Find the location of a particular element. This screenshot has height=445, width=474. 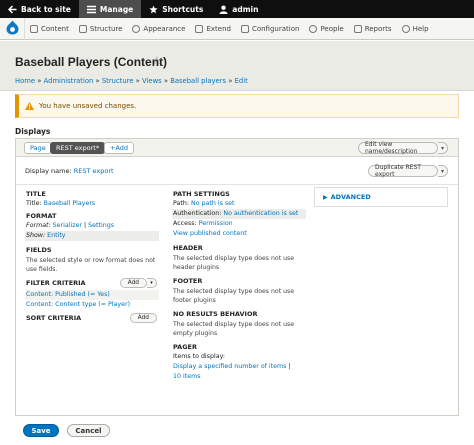

title-setting: Title: Baseball Players is located at coordinates (92, 204).